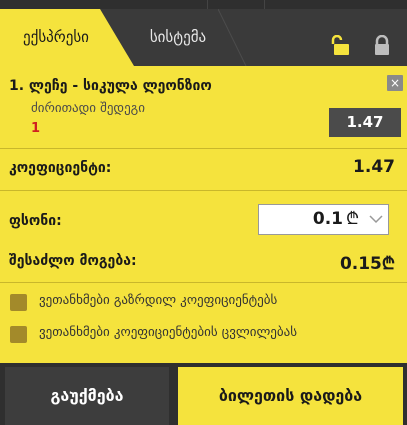 Image resolution: width=407 pixels, height=425 pixels. Describe the element at coordinates (35, 221) in the screenshot. I see `stake-label: ფსონი:` at that location.